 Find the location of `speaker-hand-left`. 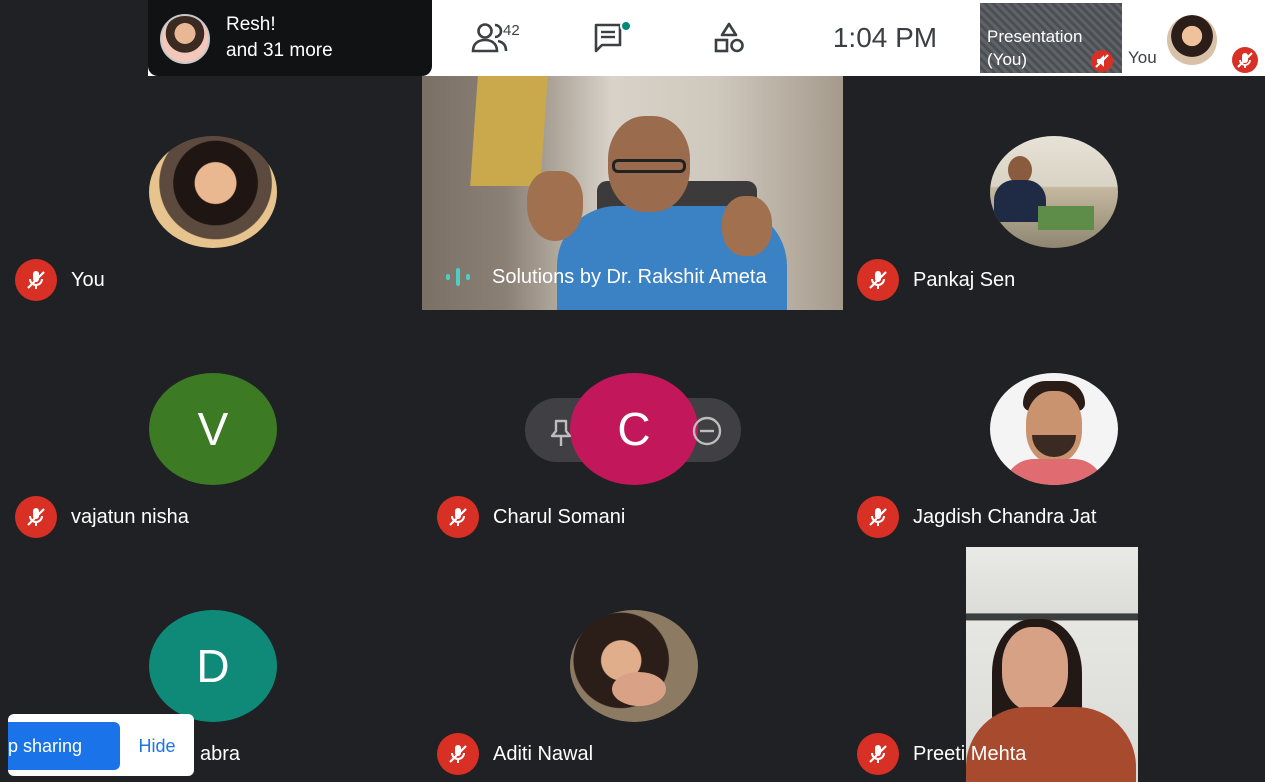

speaker-hand-left is located at coordinates (555, 206).